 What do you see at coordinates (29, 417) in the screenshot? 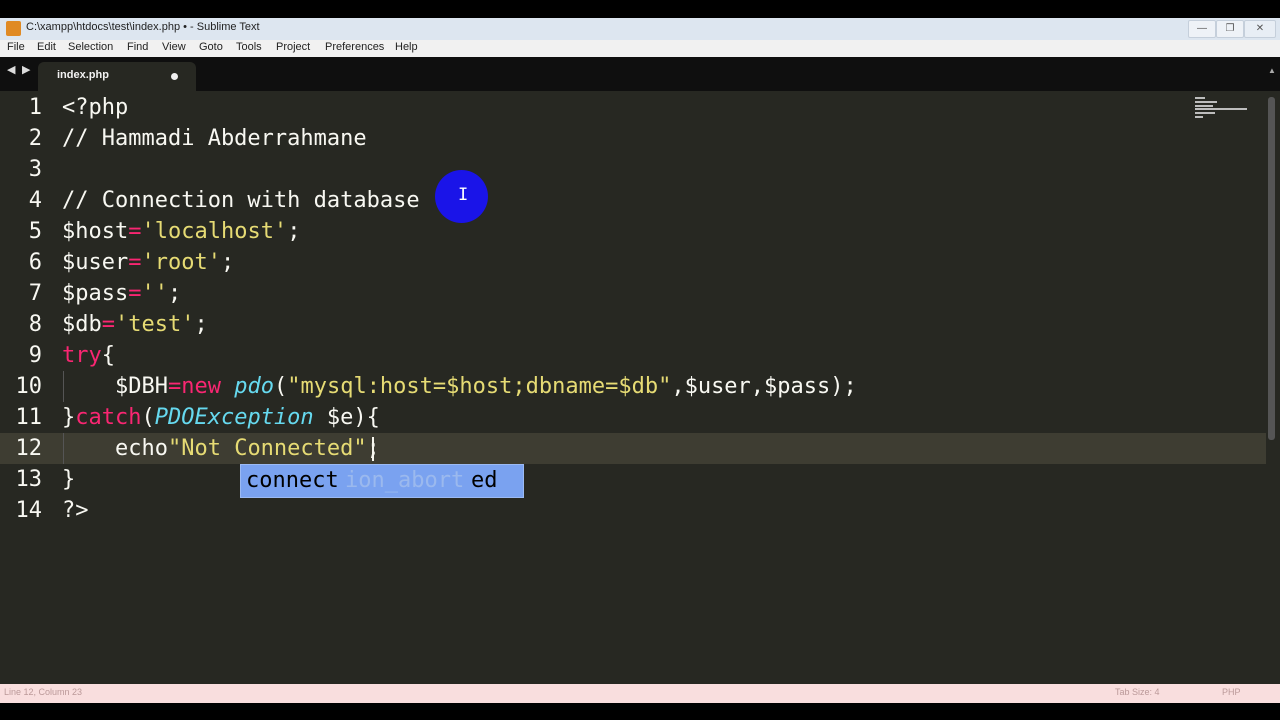
I see `line-number: 11` at bounding box center [29, 417].